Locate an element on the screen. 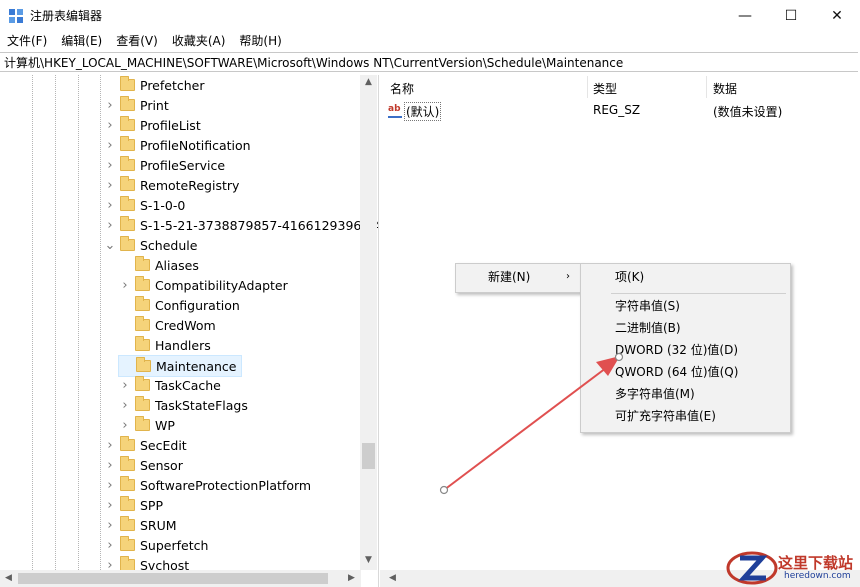  watermark-text: 这里下载站 is located at coordinates (816, 563).